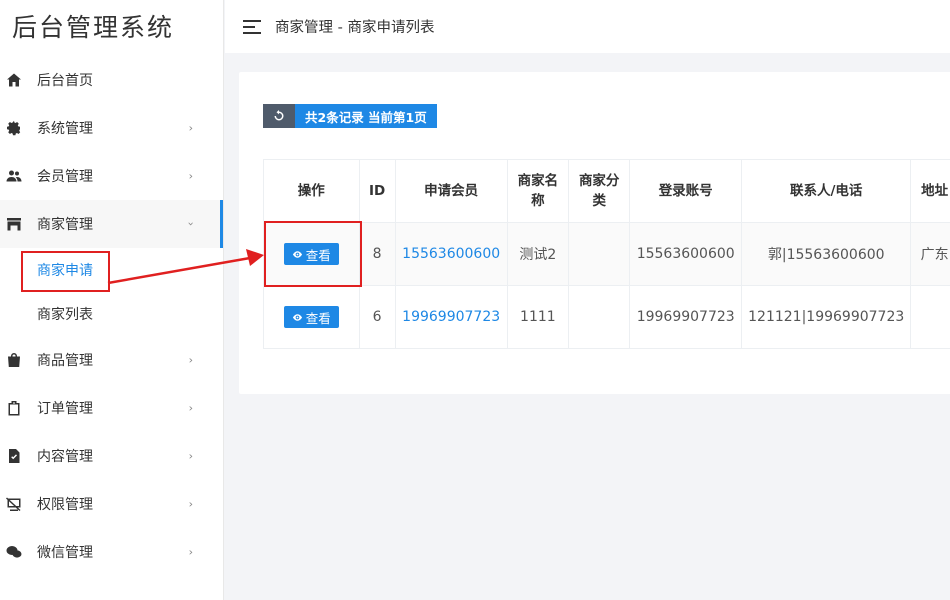  I want to click on col-header-member: 申请会员, so click(451, 191).